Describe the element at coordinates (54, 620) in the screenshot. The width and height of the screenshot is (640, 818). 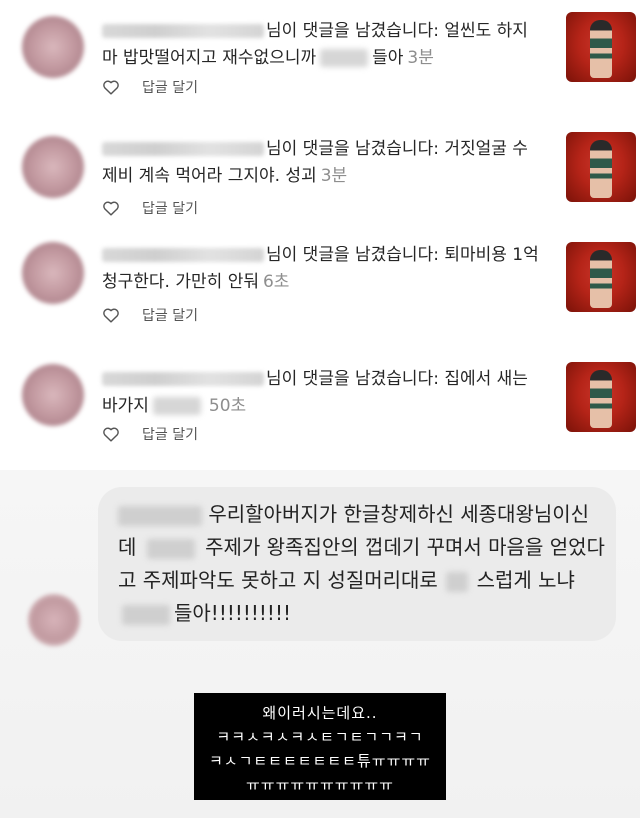
I see `commenter-avatar` at that location.